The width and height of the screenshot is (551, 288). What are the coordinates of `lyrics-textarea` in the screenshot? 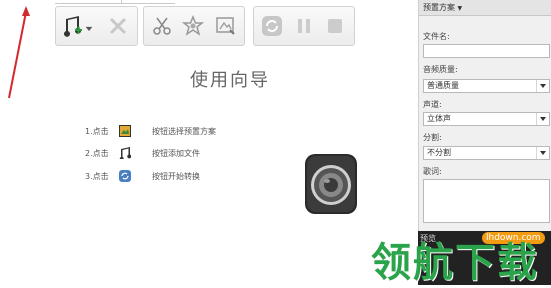 It's located at (486, 201).